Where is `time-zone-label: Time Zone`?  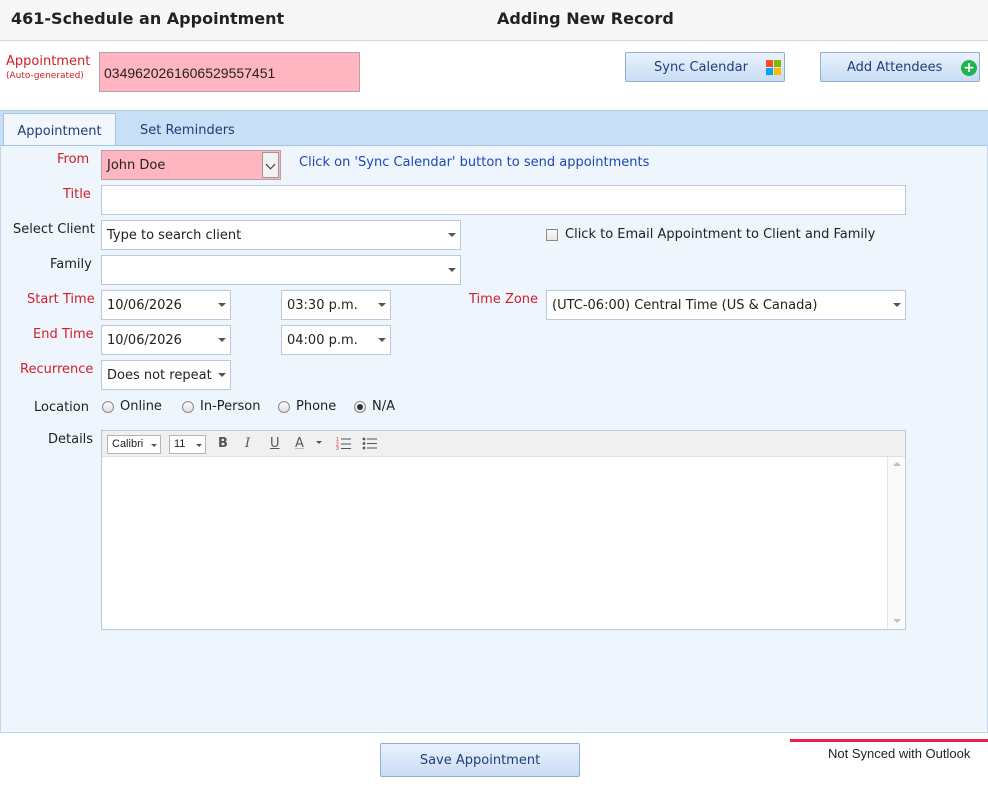
time-zone-label: Time Zone is located at coordinates (504, 299).